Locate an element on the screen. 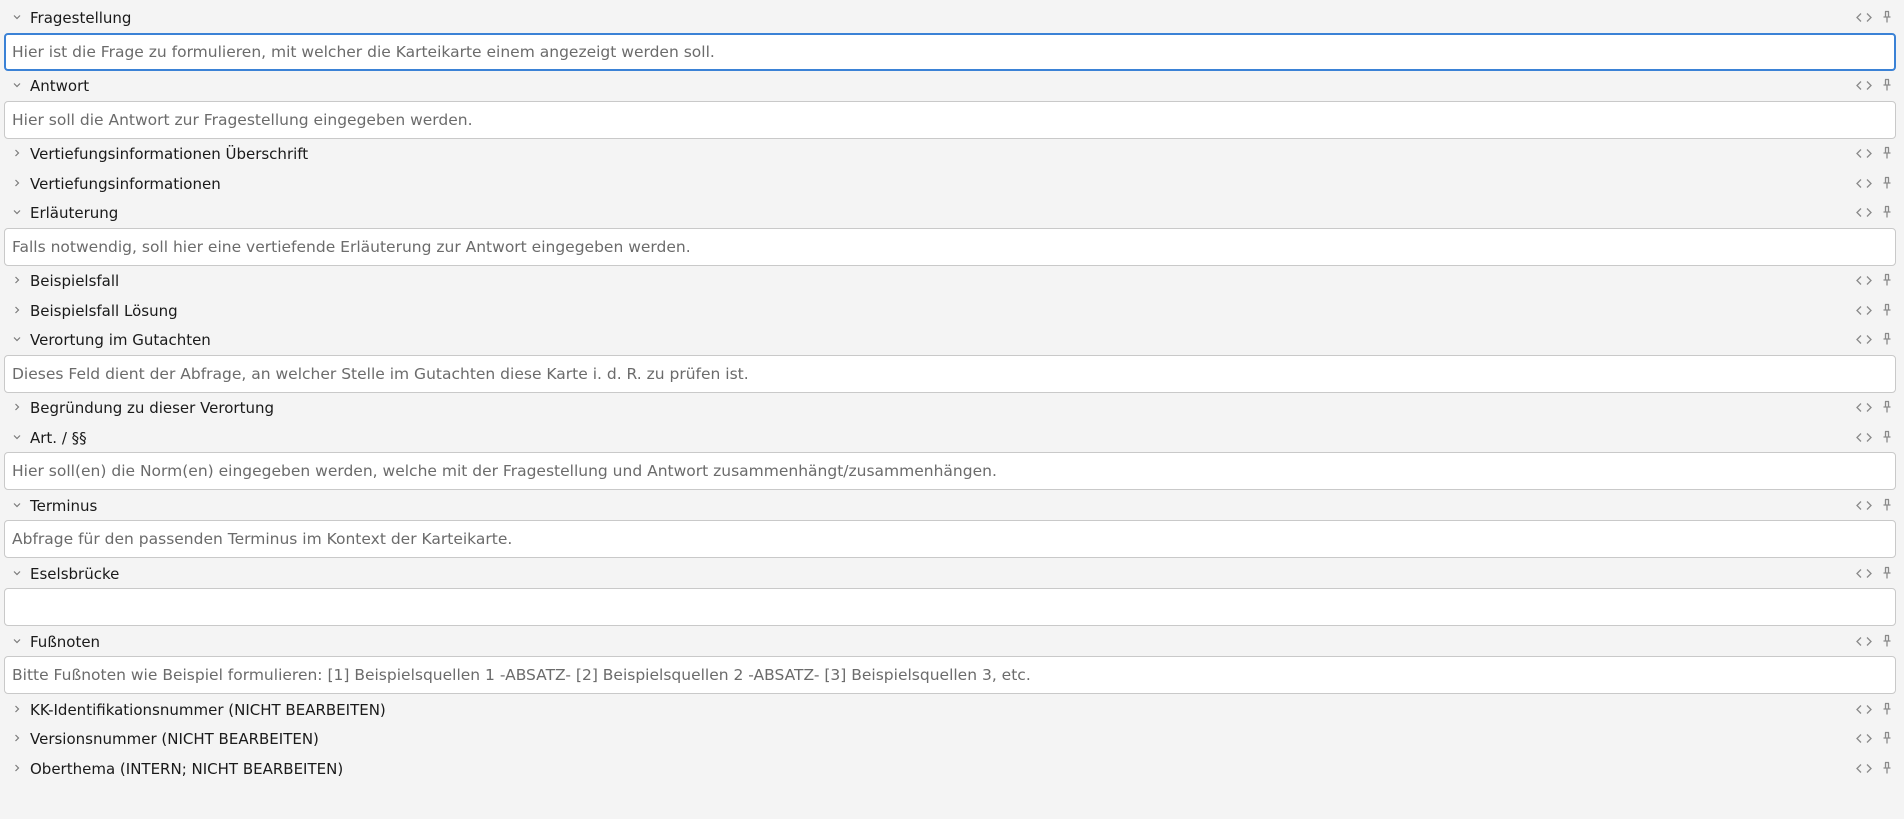 The image size is (1904, 819). field-header: Beispielsfall is located at coordinates (952, 281).